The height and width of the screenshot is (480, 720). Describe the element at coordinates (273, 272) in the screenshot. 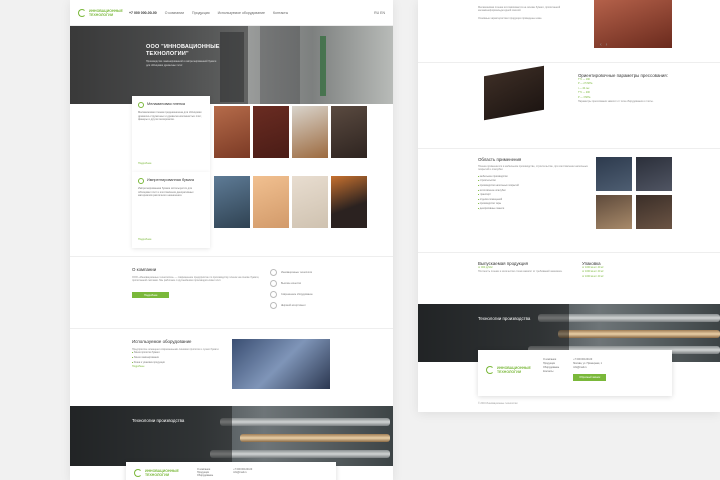

I see `innovation-icon` at that location.